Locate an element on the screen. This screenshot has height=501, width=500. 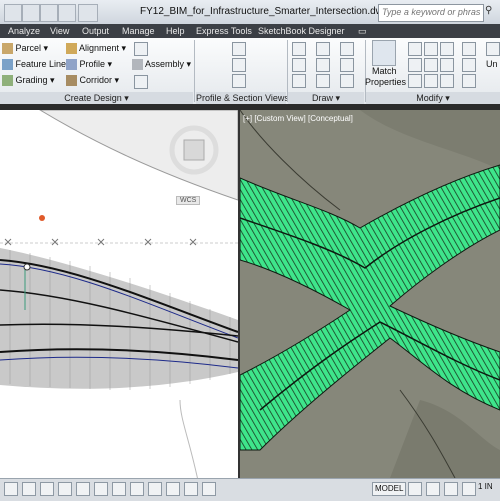
ribbon-minimize-icon: ▭ is located at coordinates (362, 31).